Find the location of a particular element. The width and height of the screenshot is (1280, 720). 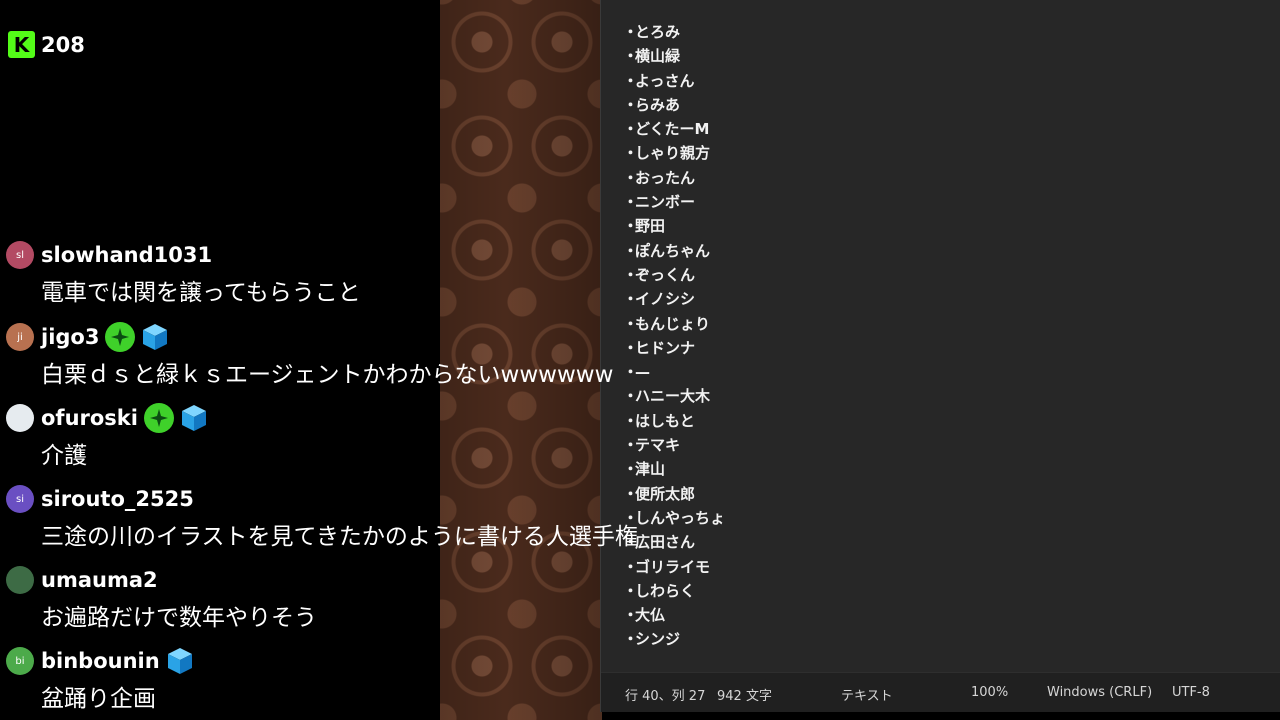

avatar: ji is located at coordinates (20, 337).